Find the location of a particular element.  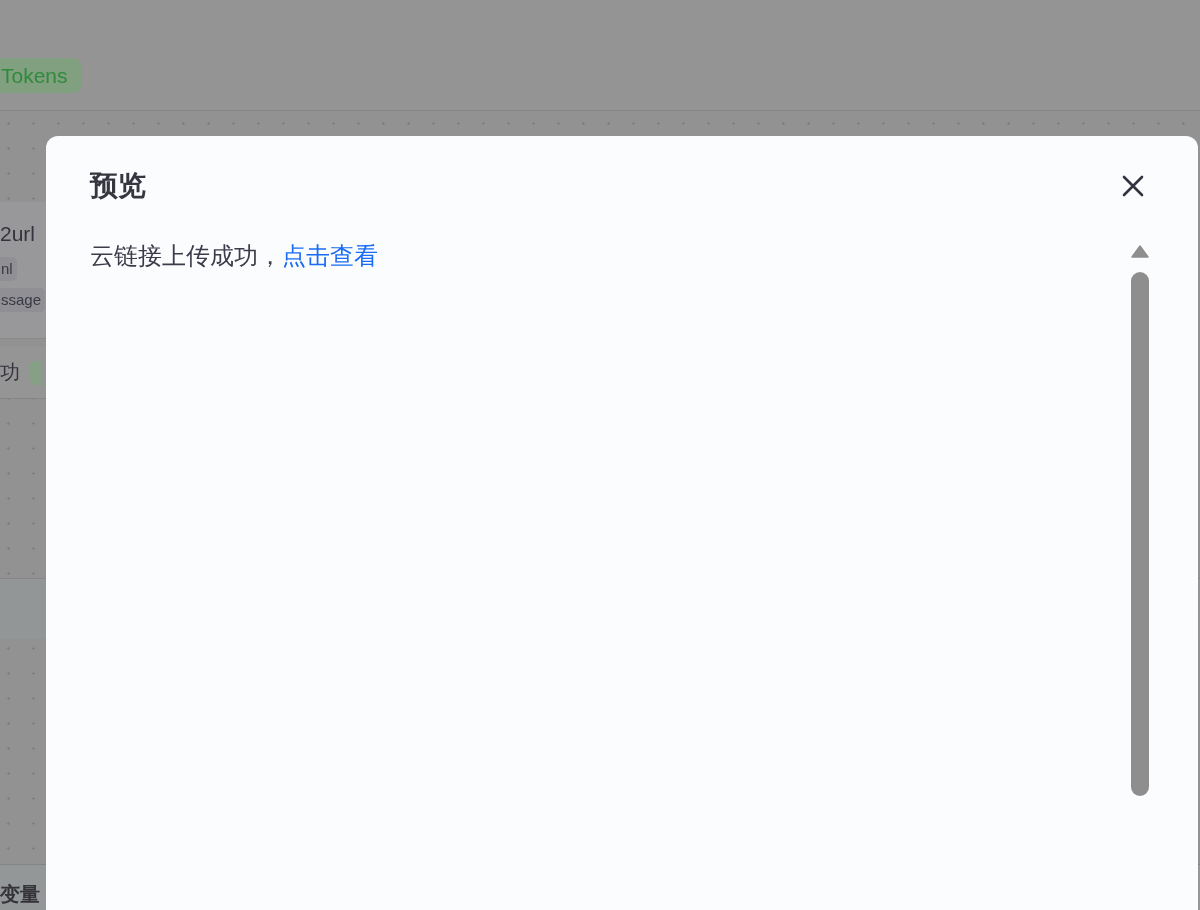

scroll-up-arrow-icon is located at coordinates (1140, 251).